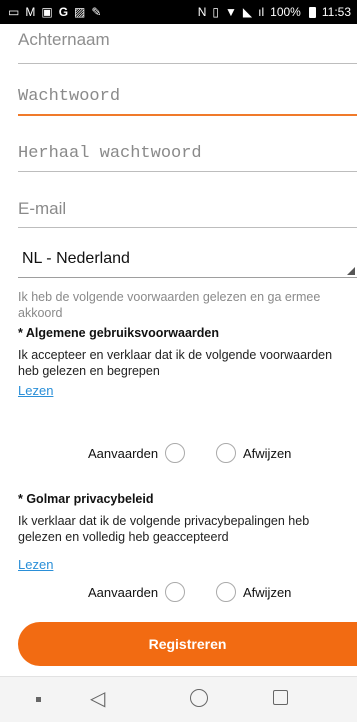 This screenshot has height=722, width=357. Describe the element at coordinates (86, 499) in the screenshot. I see `privacy-title: * Golmar privacybeleid` at that location.